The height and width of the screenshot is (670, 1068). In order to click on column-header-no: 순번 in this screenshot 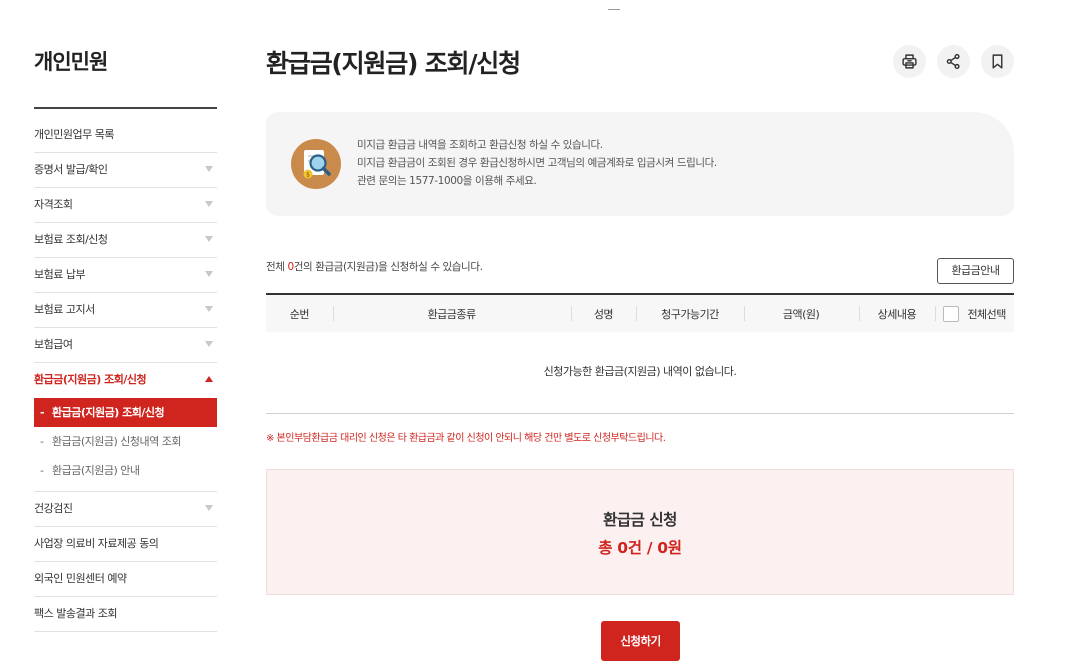, I will do `click(299, 314)`.